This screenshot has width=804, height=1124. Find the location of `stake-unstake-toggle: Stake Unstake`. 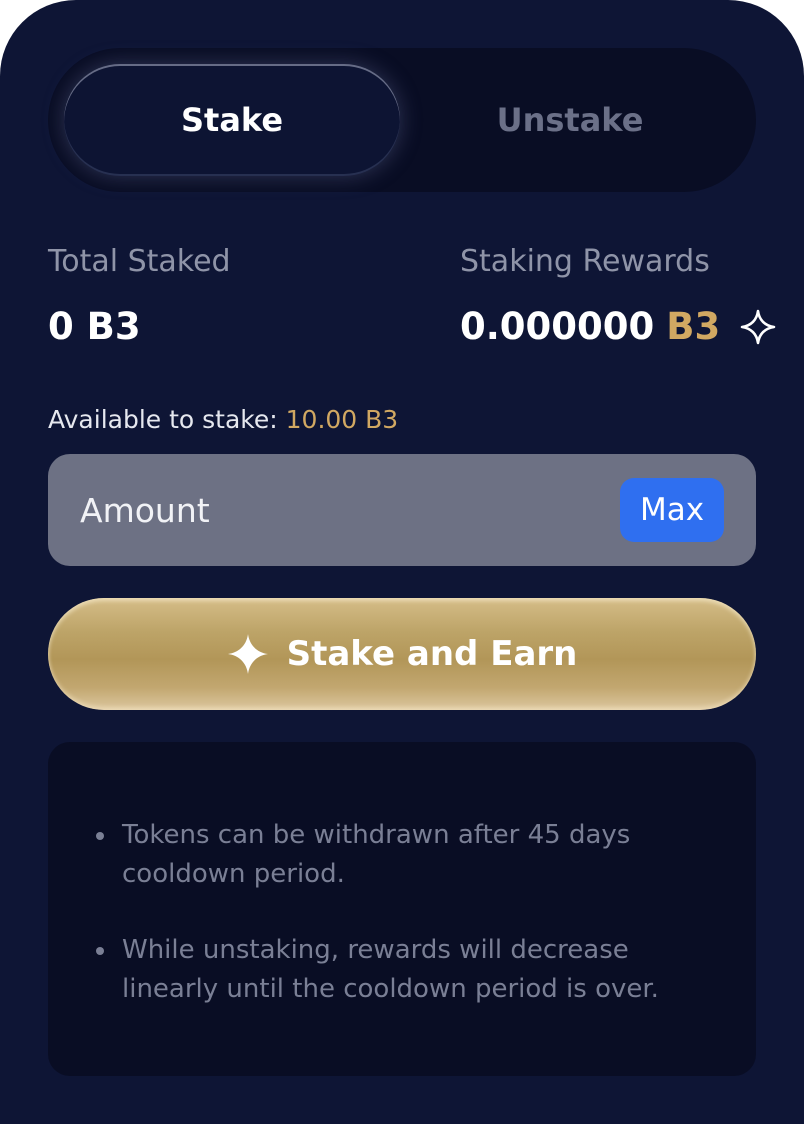

stake-unstake-toggle: Stake Unstake is located at coordinates (402, 120).